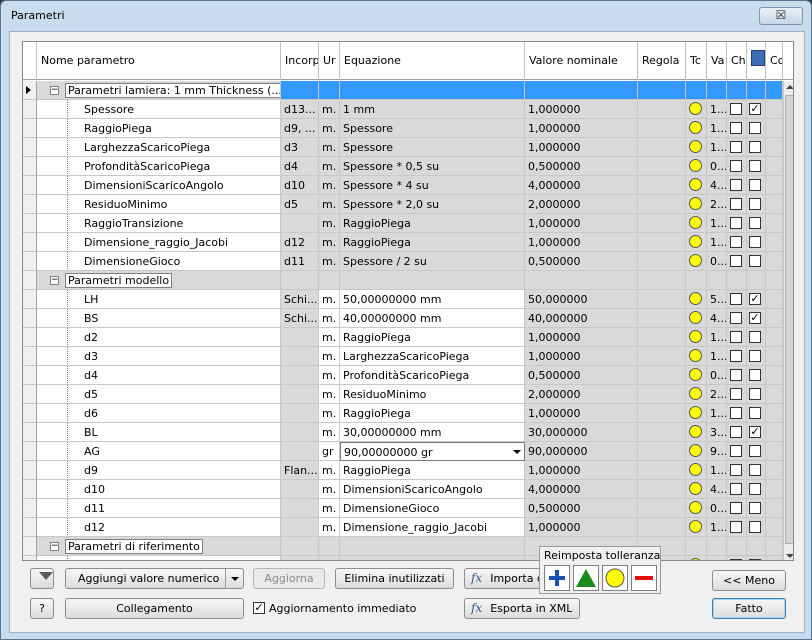 Image resolution: width=812 pixels, height=640 pixels. What do you see at coordinates (403, 280) in the screenshot?
I see `group-row: − Parametri modello` at bounding box center [403, 280].